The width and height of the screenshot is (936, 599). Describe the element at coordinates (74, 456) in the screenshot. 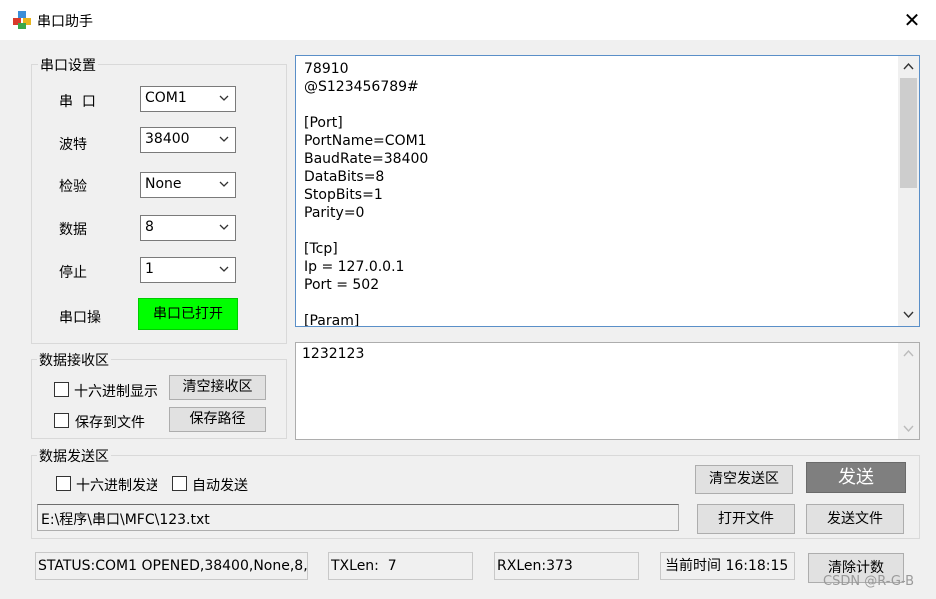

I see `send-group-label: 数据发送区` at that location.